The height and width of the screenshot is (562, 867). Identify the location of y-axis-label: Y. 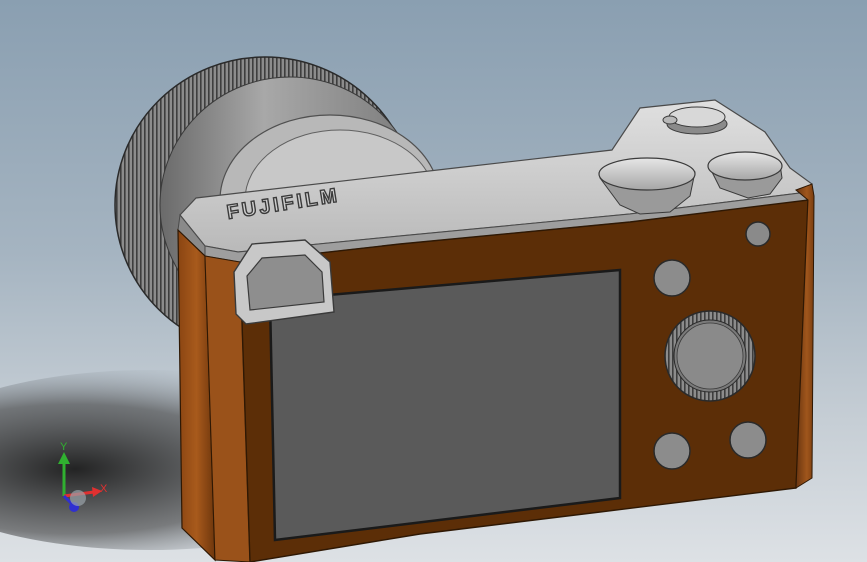
(64, 447).